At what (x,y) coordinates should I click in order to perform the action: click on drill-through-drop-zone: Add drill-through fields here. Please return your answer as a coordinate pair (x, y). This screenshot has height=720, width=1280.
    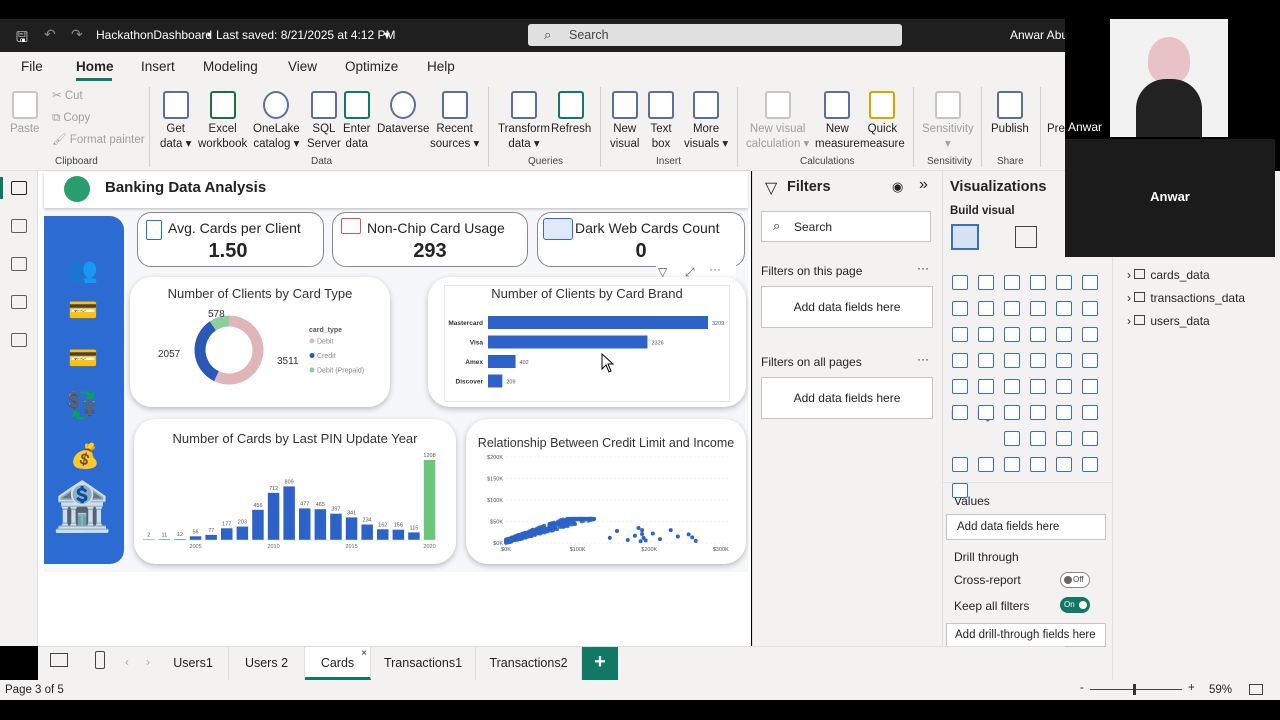
    Looking at the image, I should click on (1026, 635).